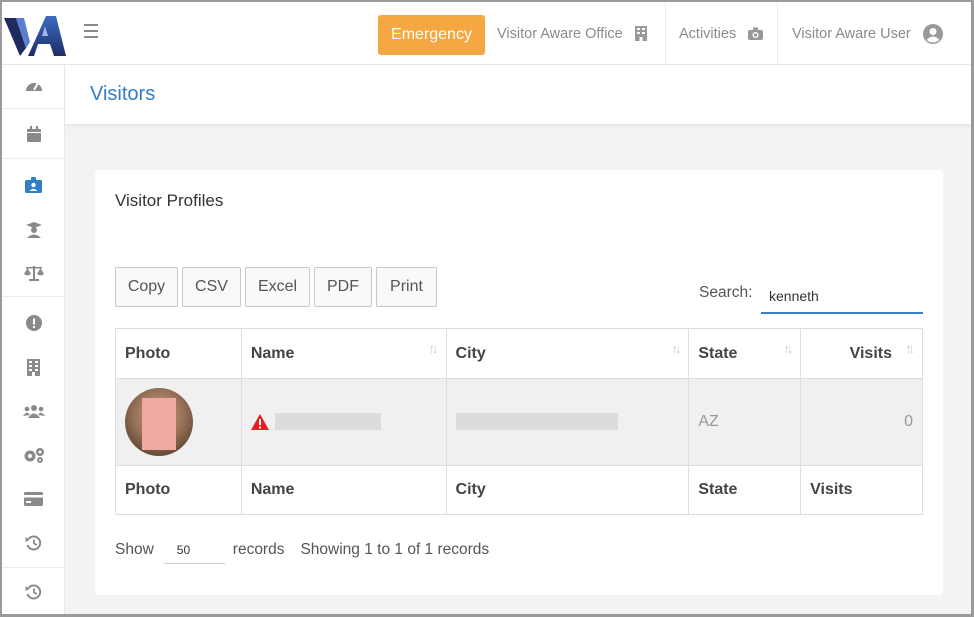  I want to click on sidebar-item-legal, so click(33, 273).